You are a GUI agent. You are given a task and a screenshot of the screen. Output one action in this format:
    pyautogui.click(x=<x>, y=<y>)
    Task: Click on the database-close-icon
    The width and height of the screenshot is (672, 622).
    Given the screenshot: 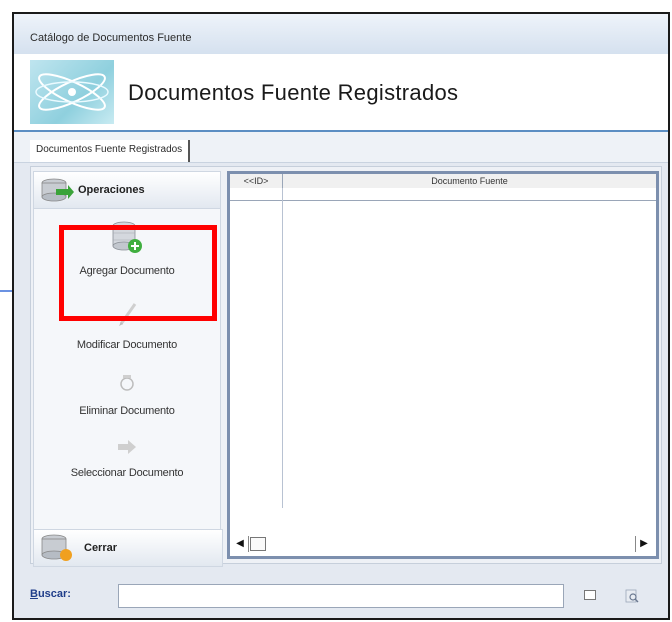 What is the action you would take?
    pyautogui.click(x=58, y=550)
    